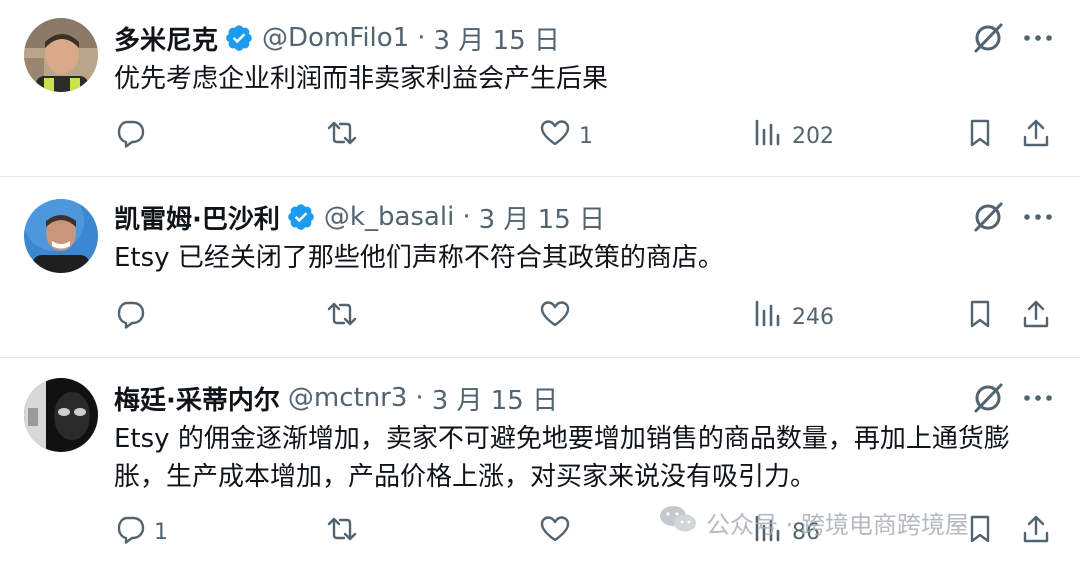 This screenshot has height=565, width=1080. I want to click on watermark-text: 公众号 · 跨境电商跨境屋, so click(837, 524).